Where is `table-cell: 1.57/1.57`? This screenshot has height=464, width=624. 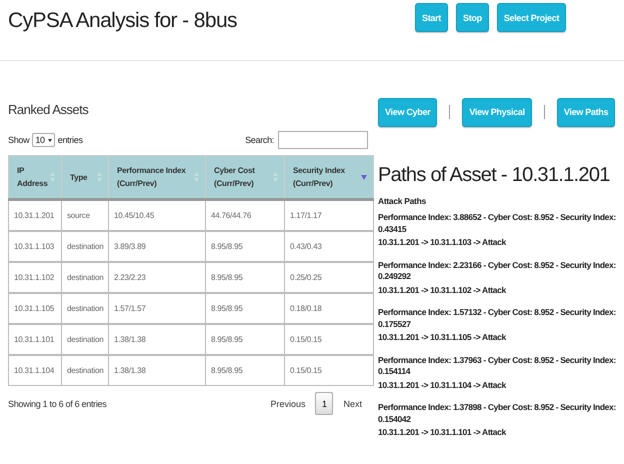
table-cell: 1.57/1.57 is located at coordinates (157, 308).